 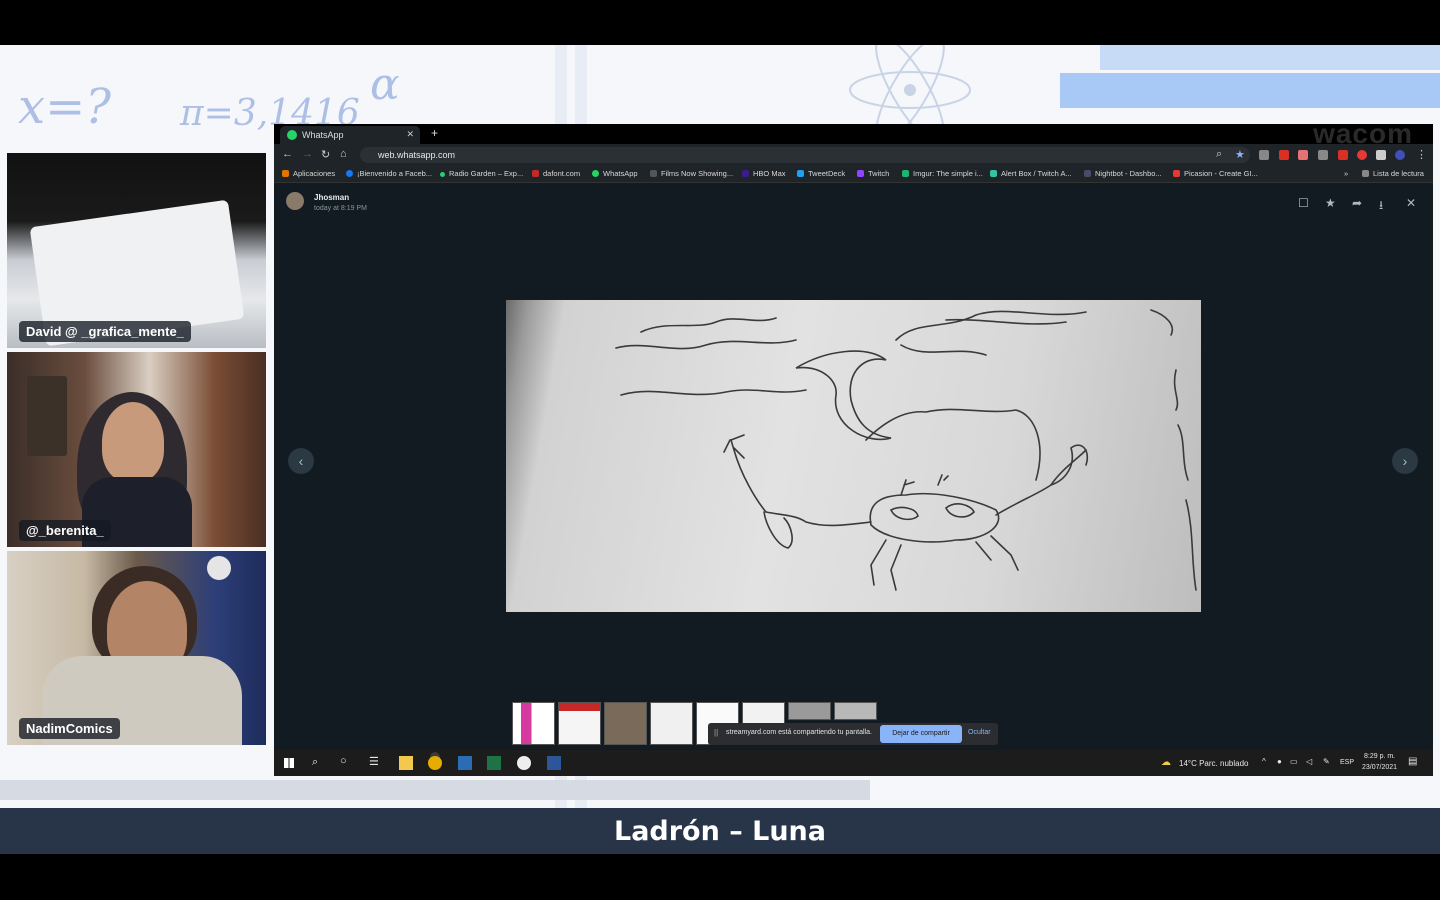 What do you see at coordinates (343, 154) in the screenshot?
I see `home-icon: ⌂` at bounding box center [343, 154].